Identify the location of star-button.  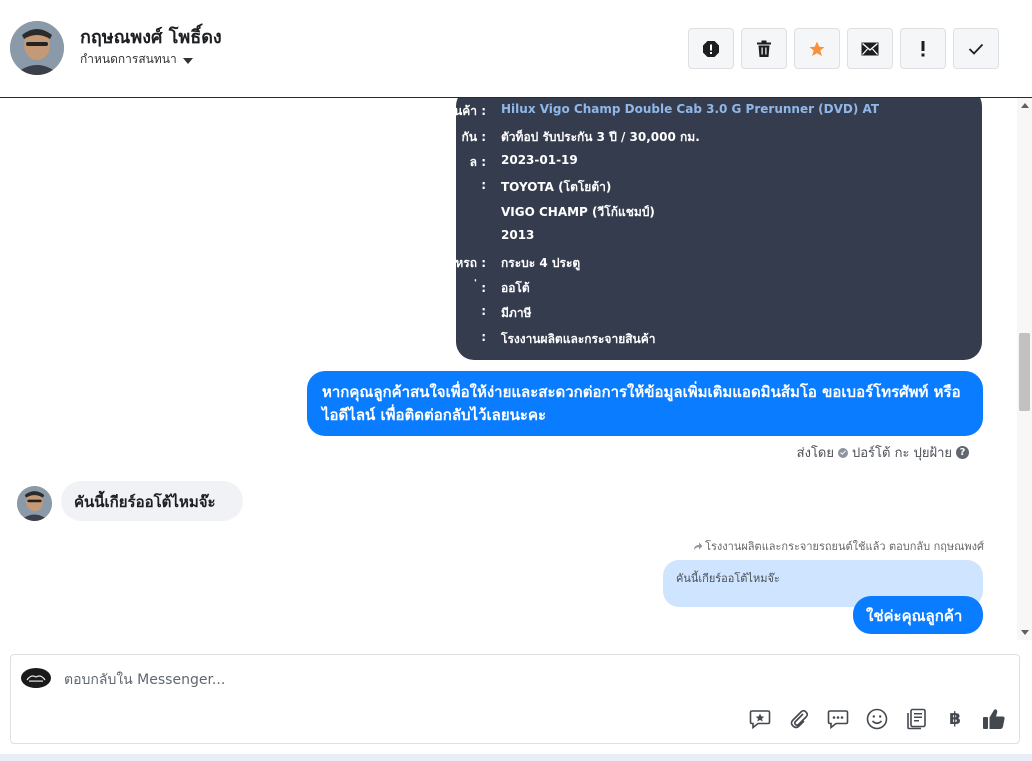
(817, 48).